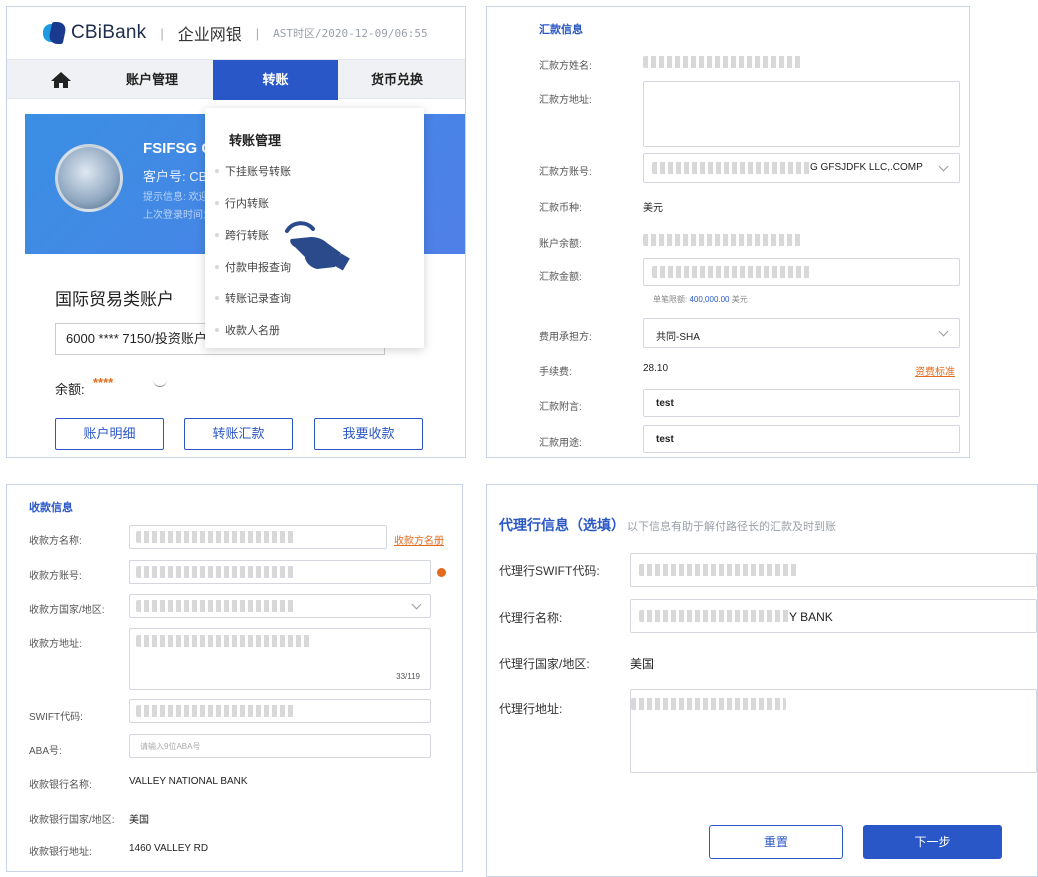 The image size is (1038, 877). What do you see at coordinates (238, 434) in the screenshot?
I see `transfer-remit-button: 转账汇款` at bounding box center [238, 434].